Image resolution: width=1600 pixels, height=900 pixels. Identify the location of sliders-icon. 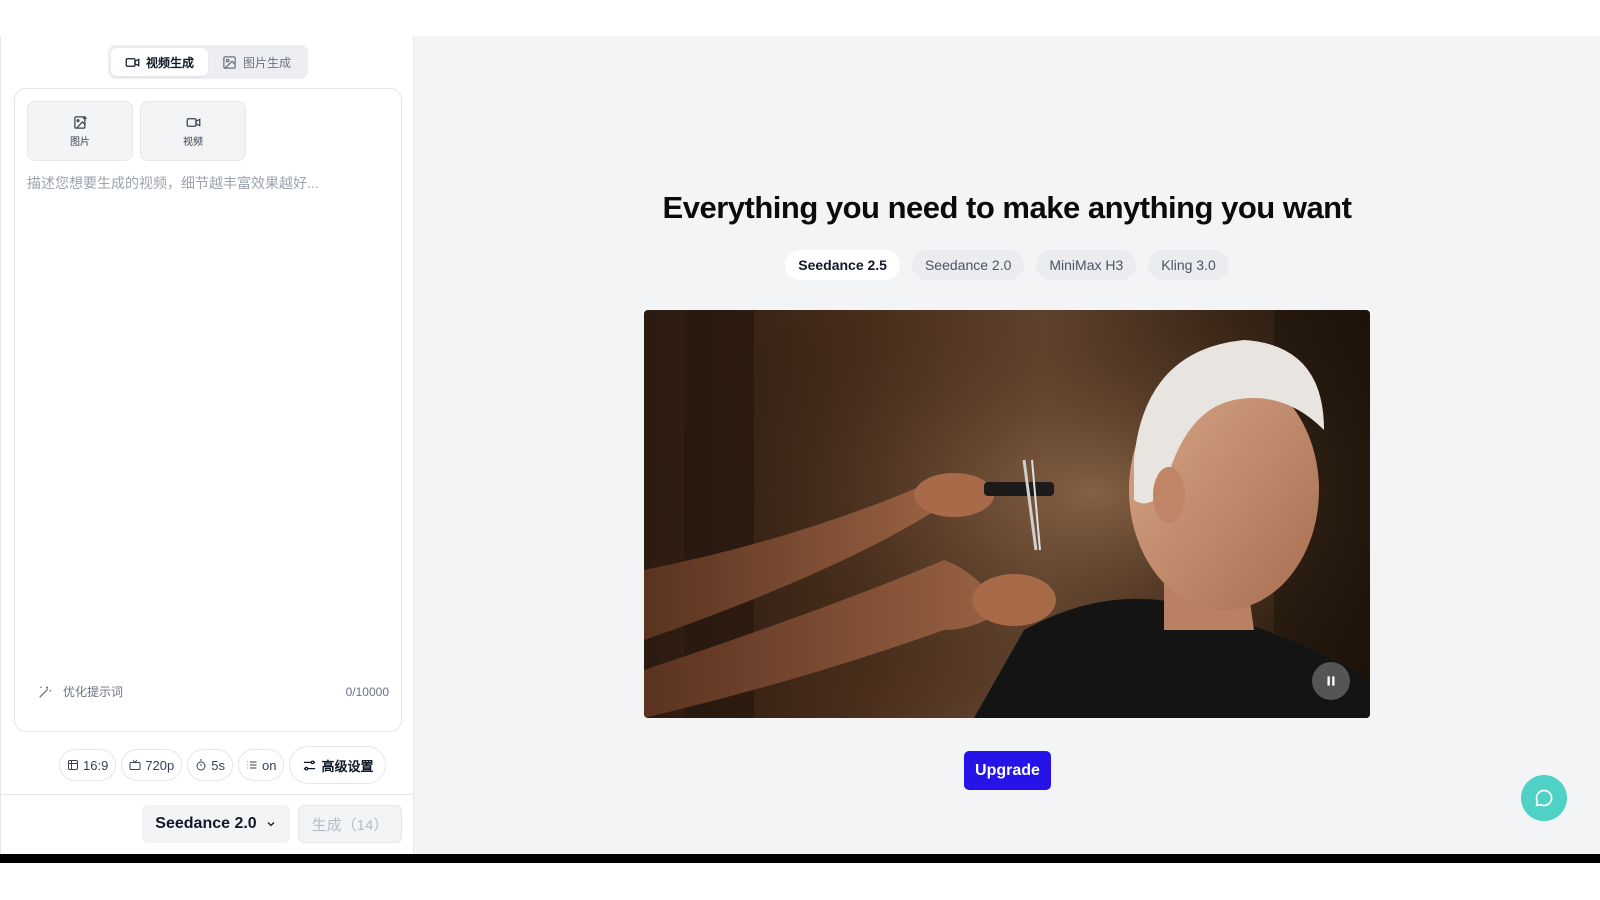
(310, 765).